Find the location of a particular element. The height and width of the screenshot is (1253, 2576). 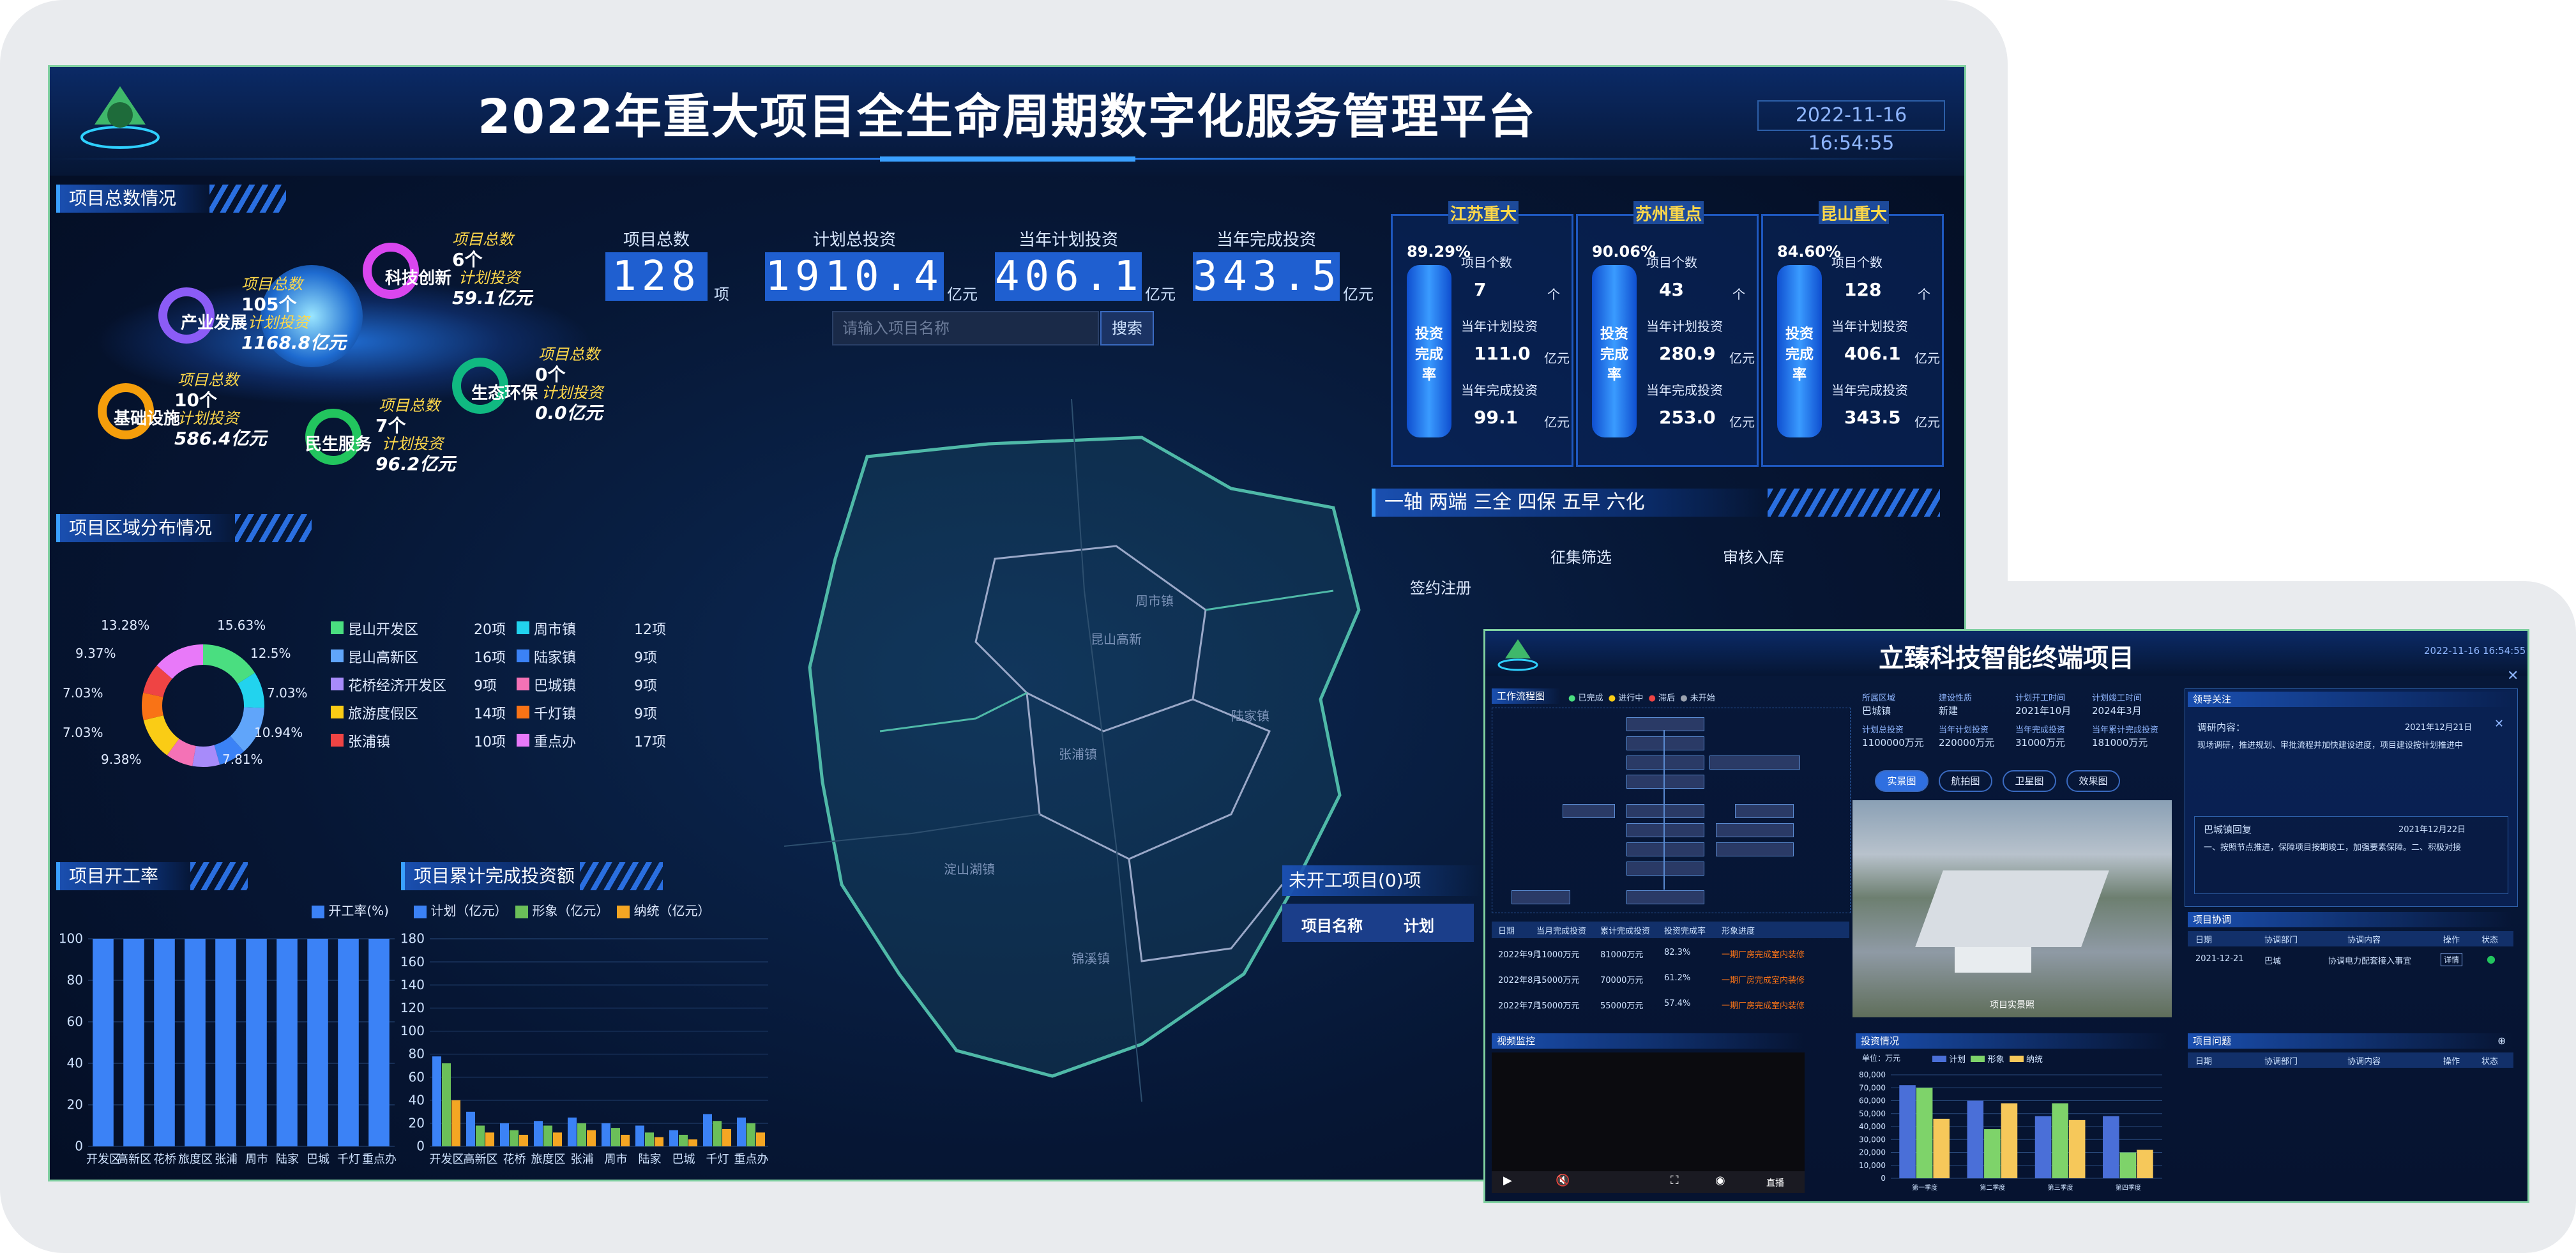

card-done-label: 当年完成投资 is located at coordinates (1870, 390).